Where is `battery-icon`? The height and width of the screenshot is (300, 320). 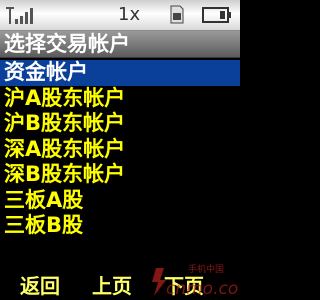
battery-icon is located at coordinates (216, 15).